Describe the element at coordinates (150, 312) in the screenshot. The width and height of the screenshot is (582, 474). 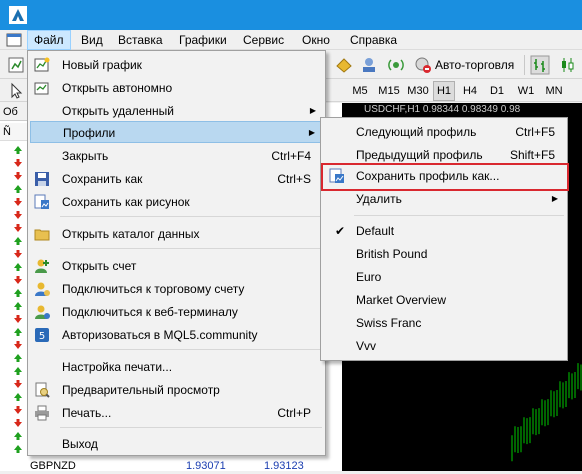
I see `menu-item-label: Подключиться к веб-терминалу` at that location.